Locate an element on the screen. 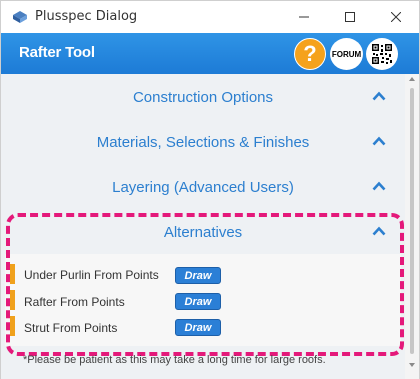 The height and width of the screenshot is (379, 420). section-layering: Layering (Advanced Users) is located at coordinates (203, 188).